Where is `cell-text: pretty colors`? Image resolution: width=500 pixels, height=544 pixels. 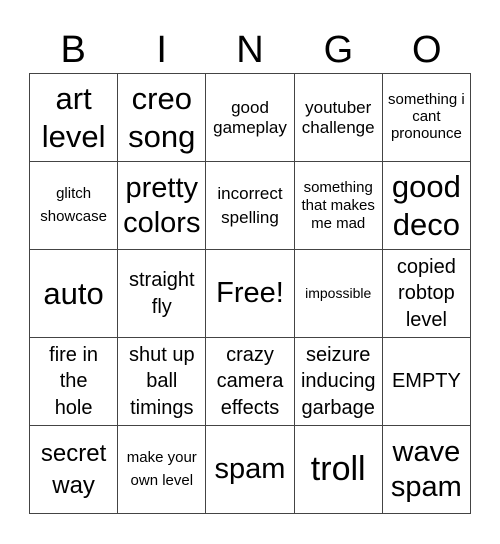 cell-text: pretty colors is located at coordinates (162, 205).